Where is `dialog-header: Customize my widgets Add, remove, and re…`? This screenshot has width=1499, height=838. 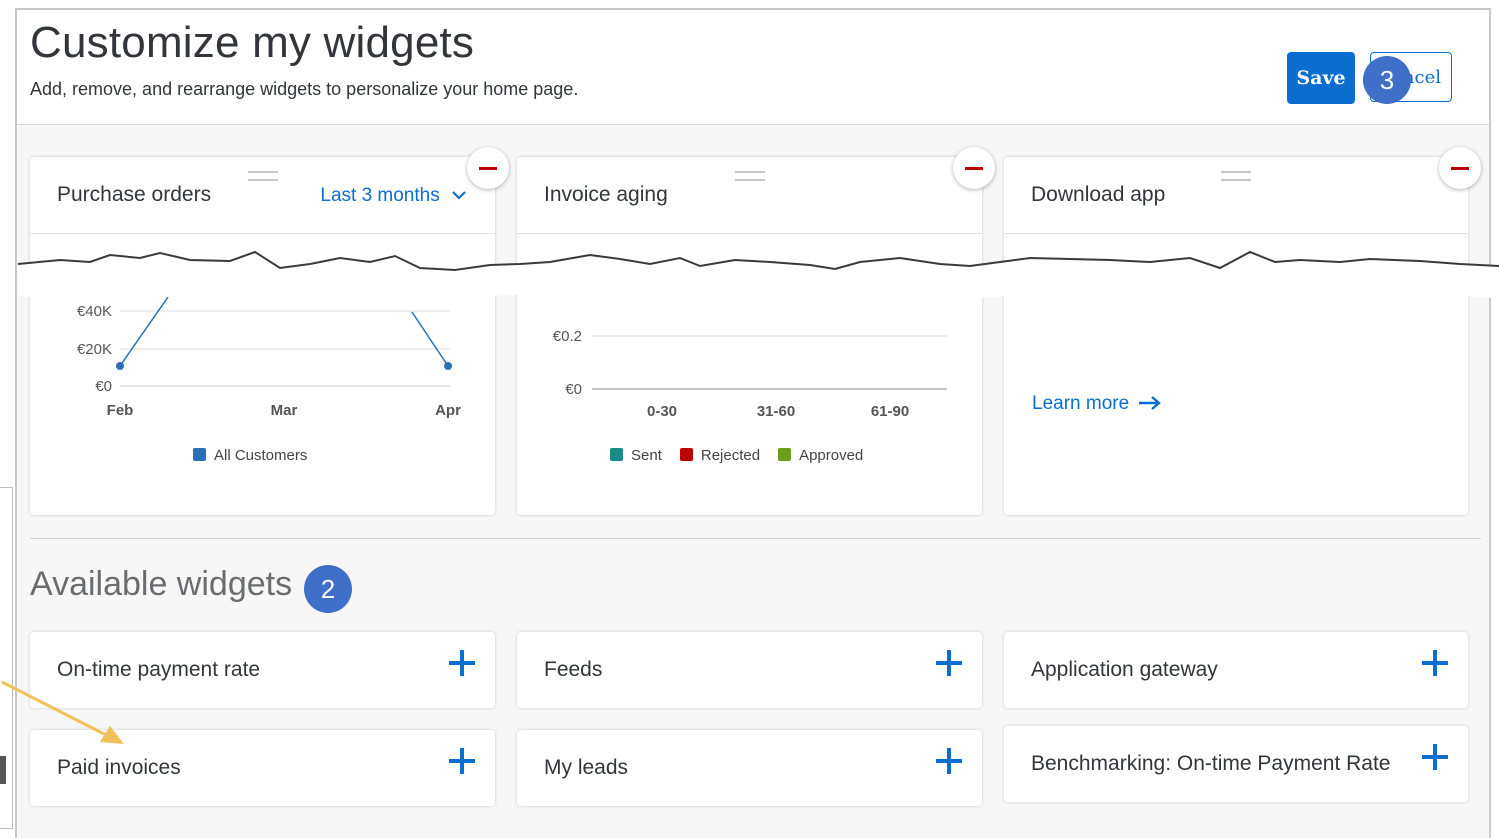
dialog-header: Customize my widgets Add, remove, and re… is located at coordinates (753, 67).